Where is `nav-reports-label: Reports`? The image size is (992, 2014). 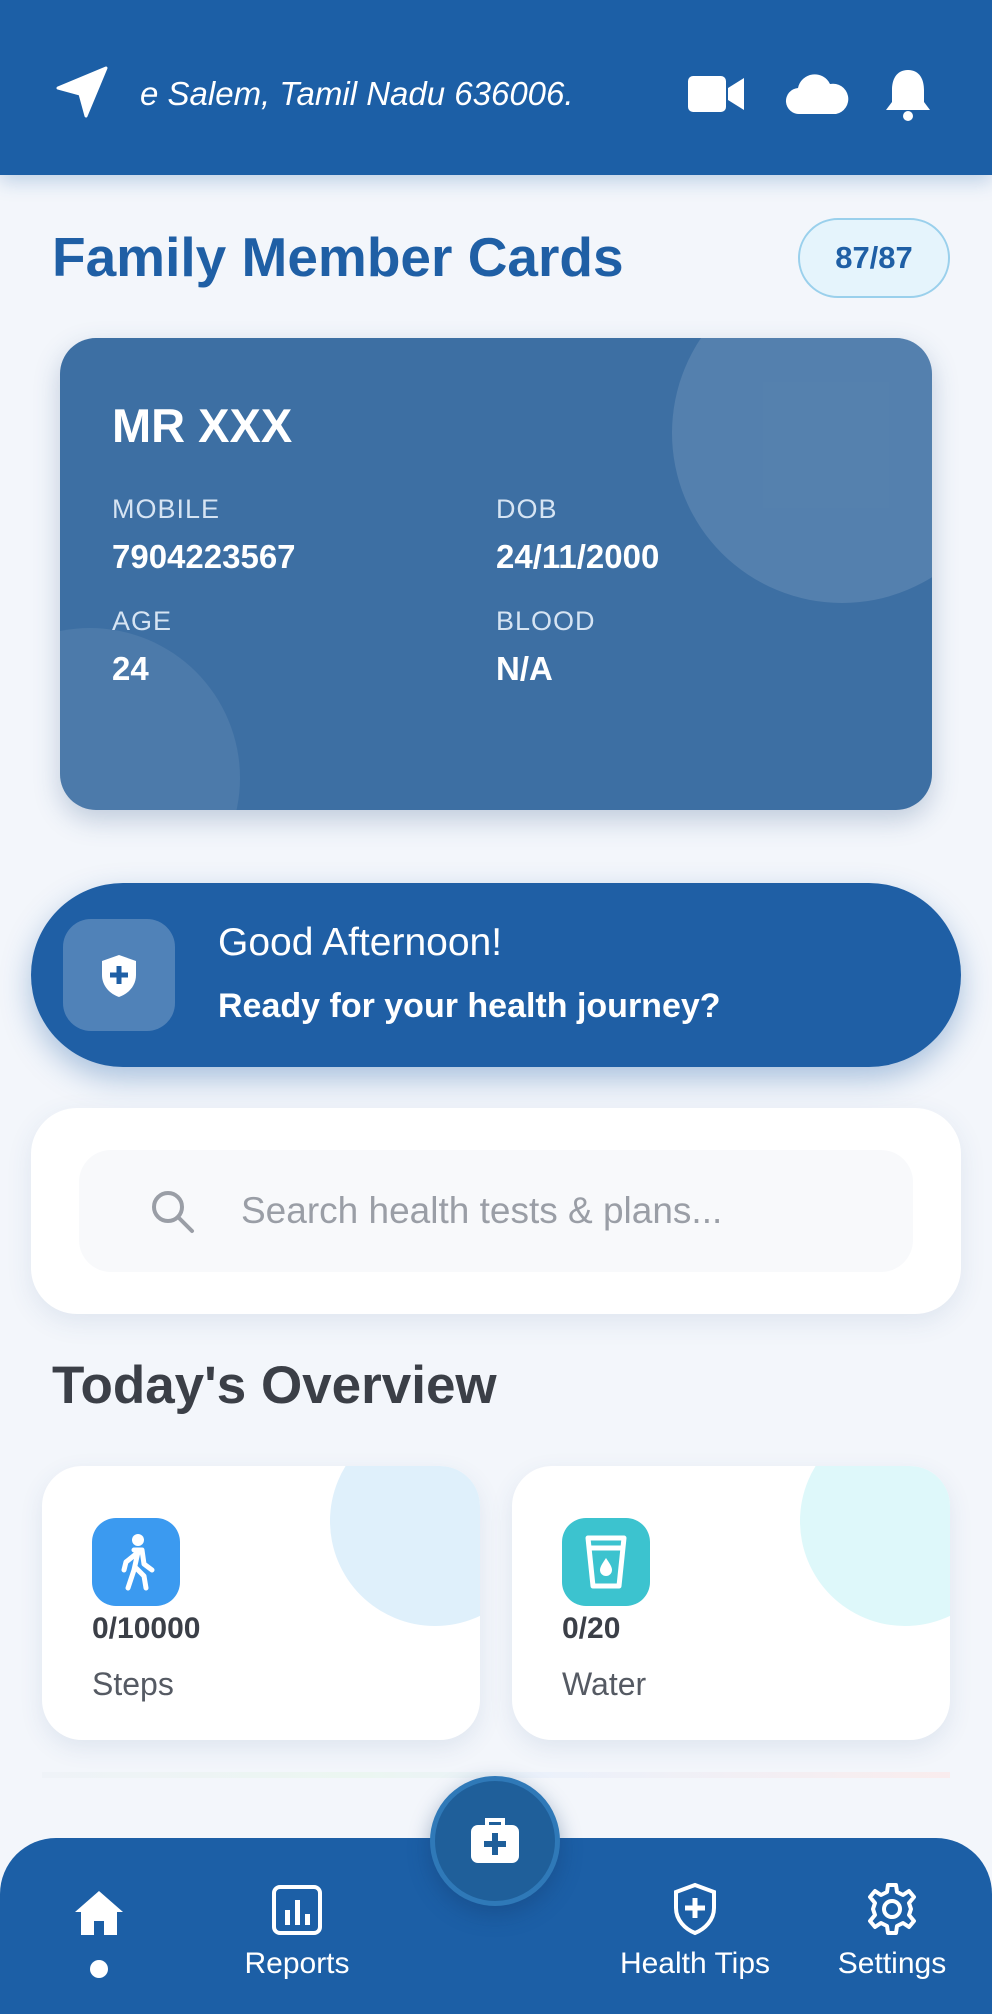
nav-reports-label: Reports is located at coordinates (297, 1963).